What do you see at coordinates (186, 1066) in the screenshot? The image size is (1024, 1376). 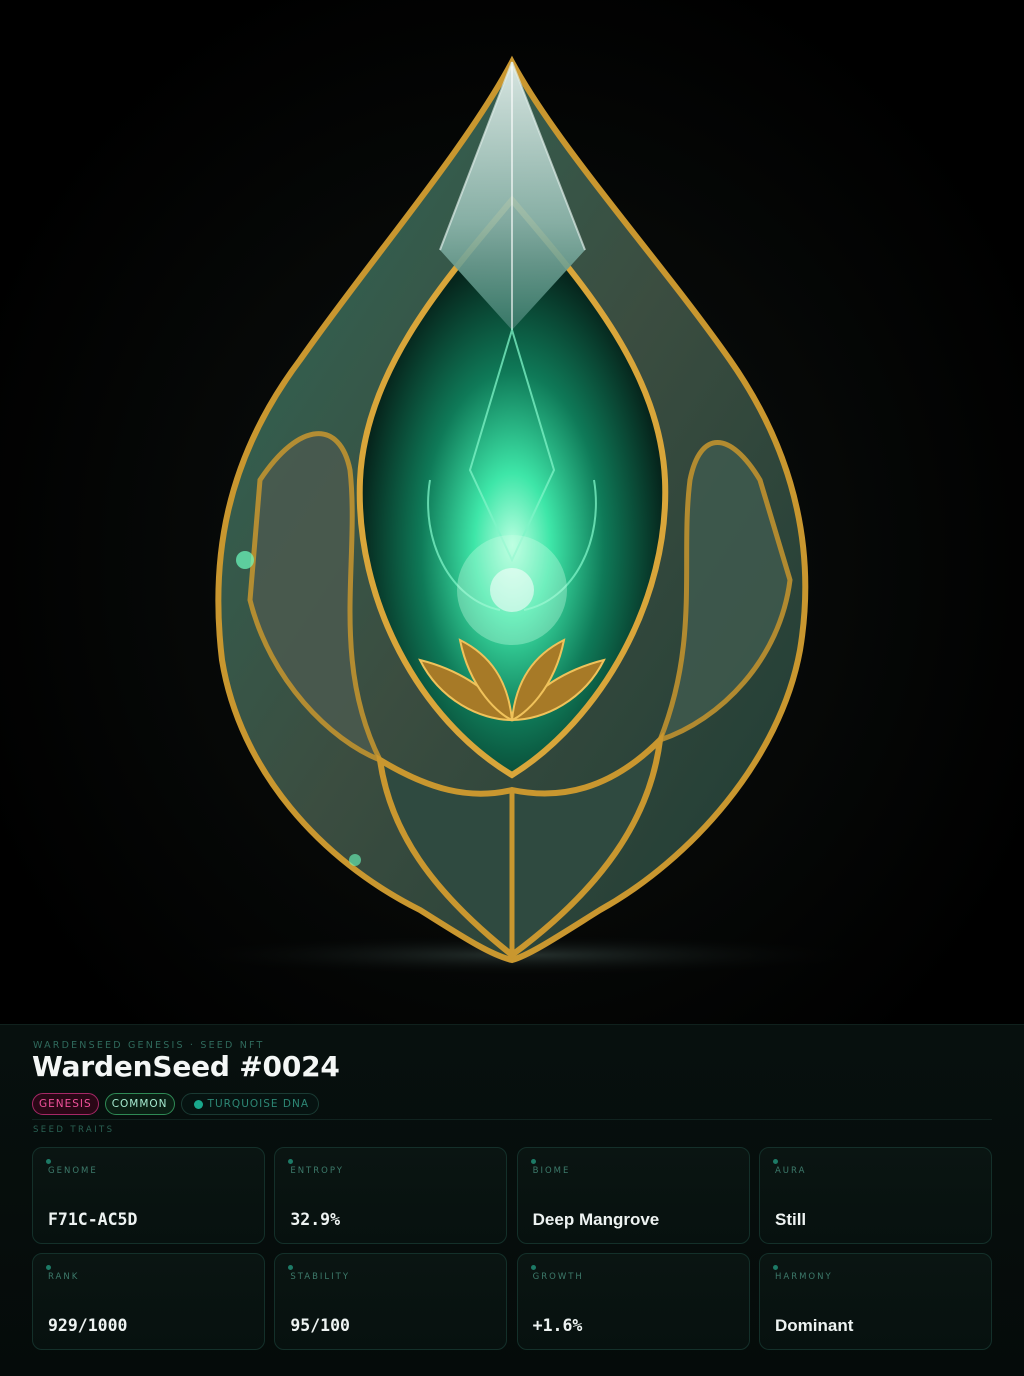 I see `page-title: WardenSeed #0024` at bounding box center [186, 1066].